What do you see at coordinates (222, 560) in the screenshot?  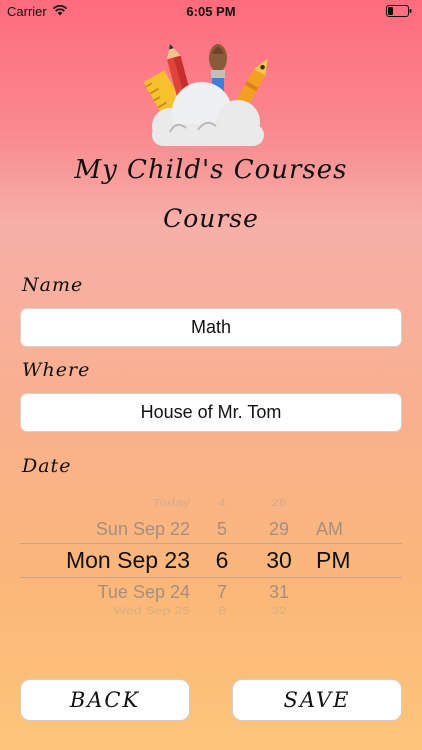 I see `picker-selected-hour: 6` at bounding box center [222, 560].